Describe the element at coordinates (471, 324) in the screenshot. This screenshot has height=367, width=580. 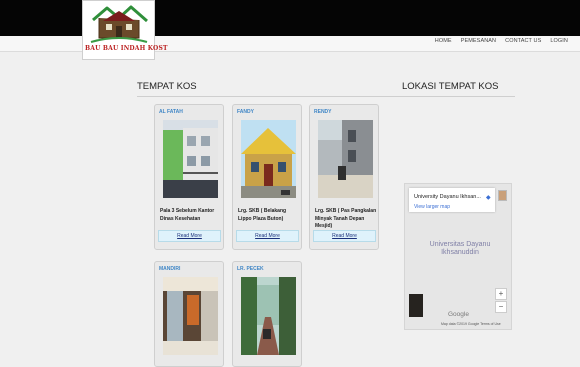
I see `map-footer: Map data ©2019 Google Terms of Use` at that location.